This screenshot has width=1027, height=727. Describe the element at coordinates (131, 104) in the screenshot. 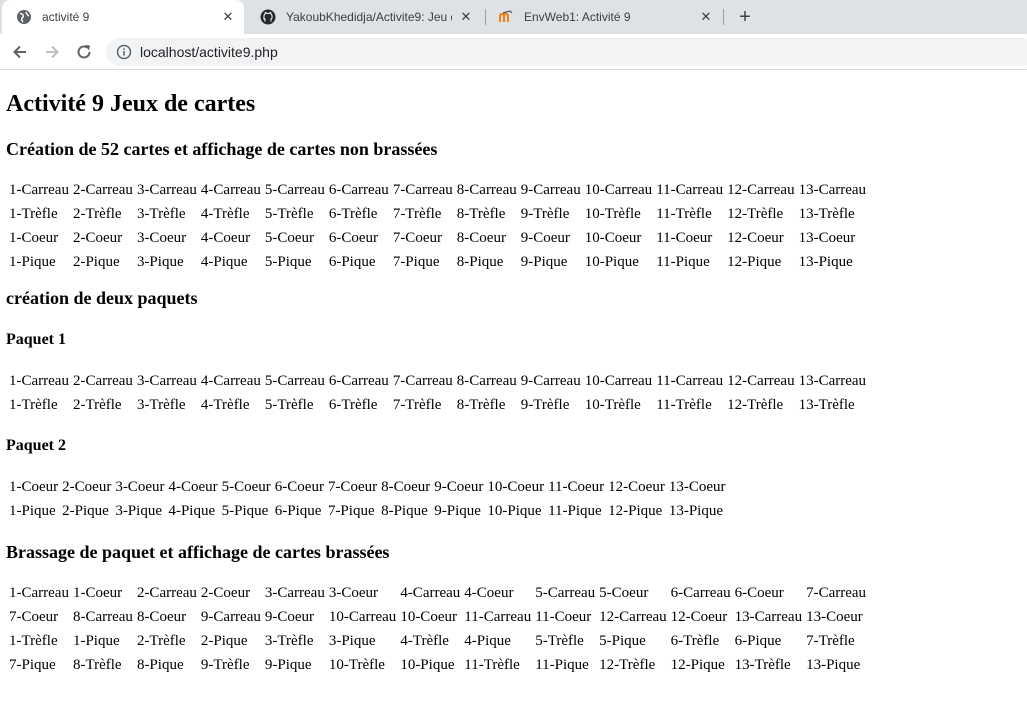

I see `page-title: Activité 9 Jeux de cartes` at that location.